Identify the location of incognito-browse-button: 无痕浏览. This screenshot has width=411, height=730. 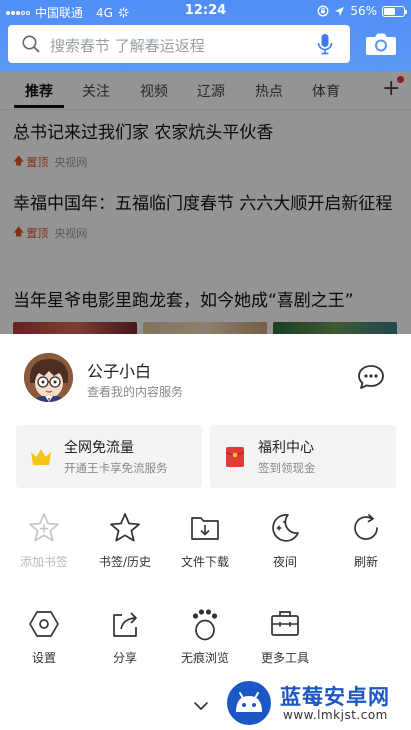
(205, 636).